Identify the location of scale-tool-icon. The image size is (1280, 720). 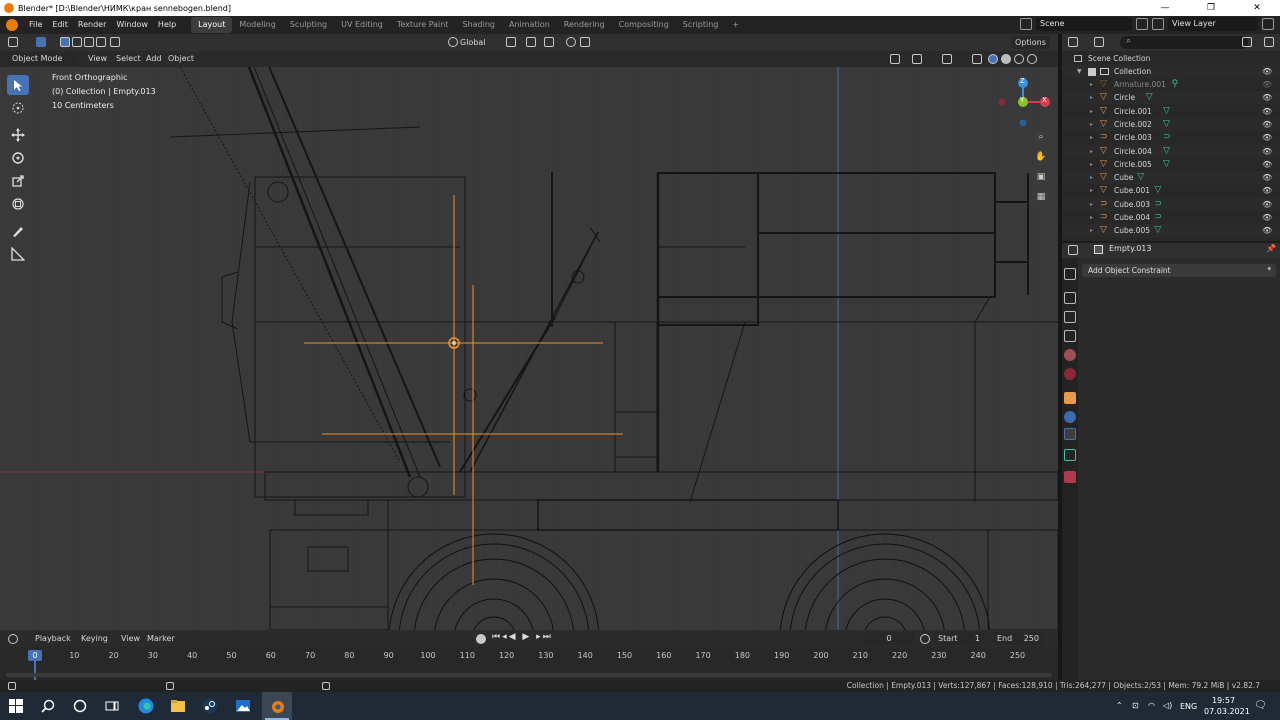
(18, 181).